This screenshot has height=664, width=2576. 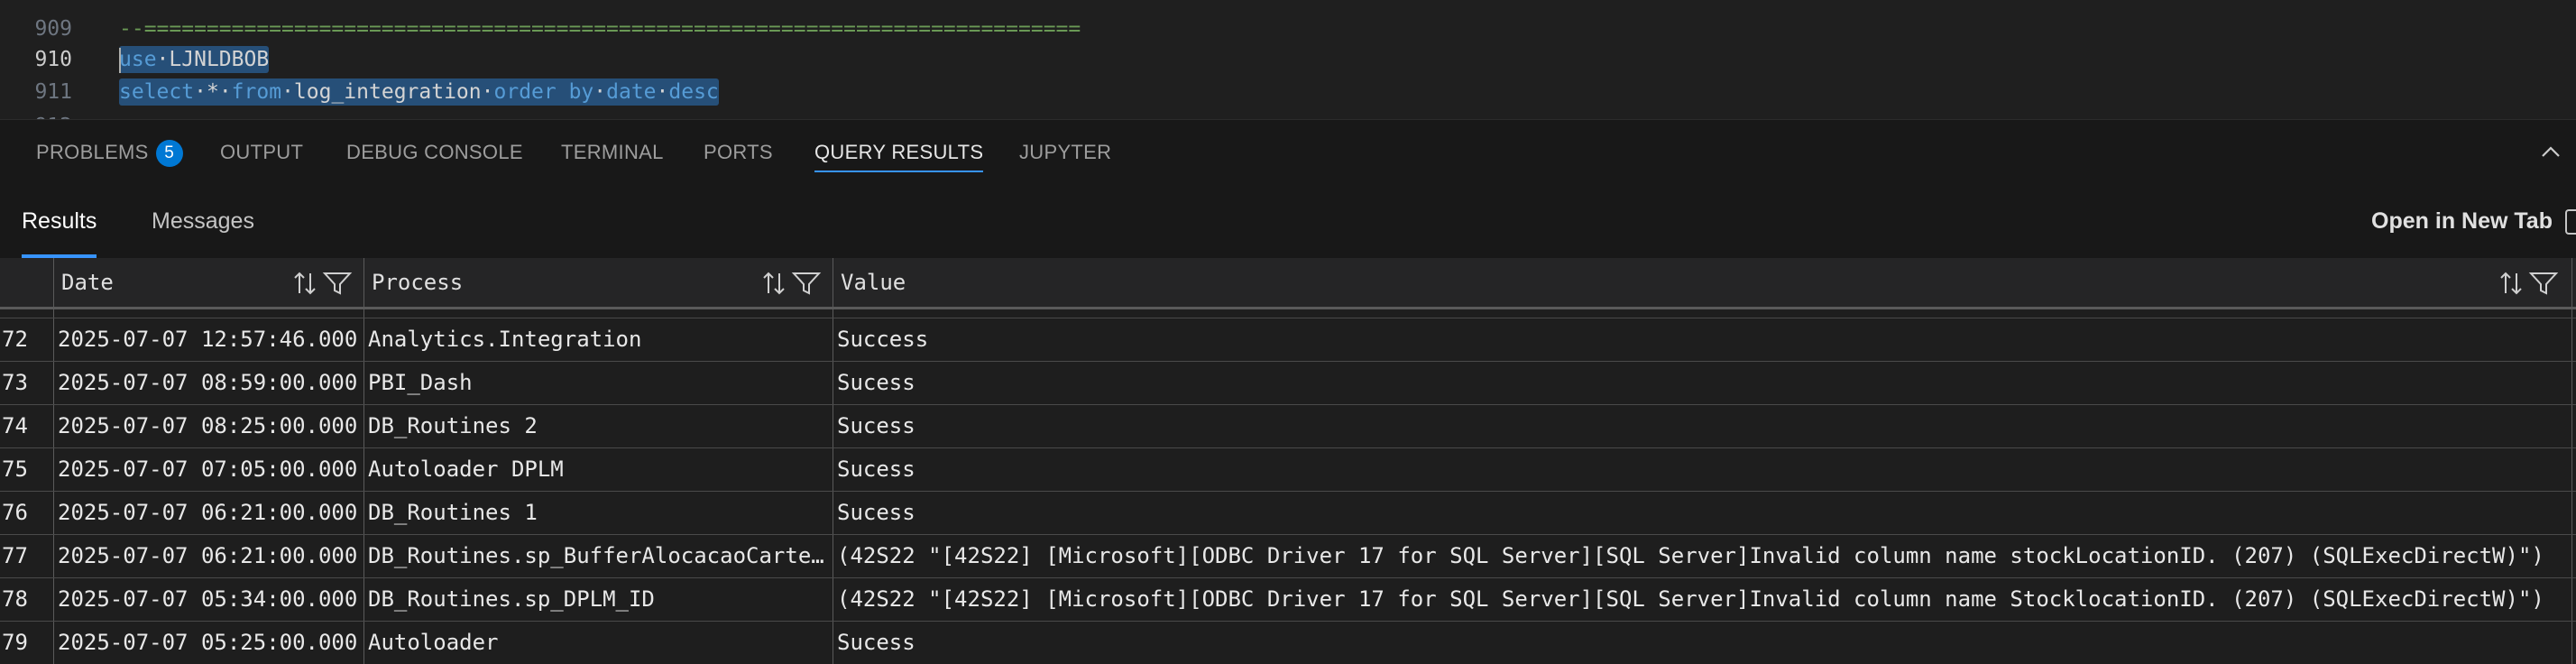 I want to click on keyword-desc: desc, so click(x=693, y=92).